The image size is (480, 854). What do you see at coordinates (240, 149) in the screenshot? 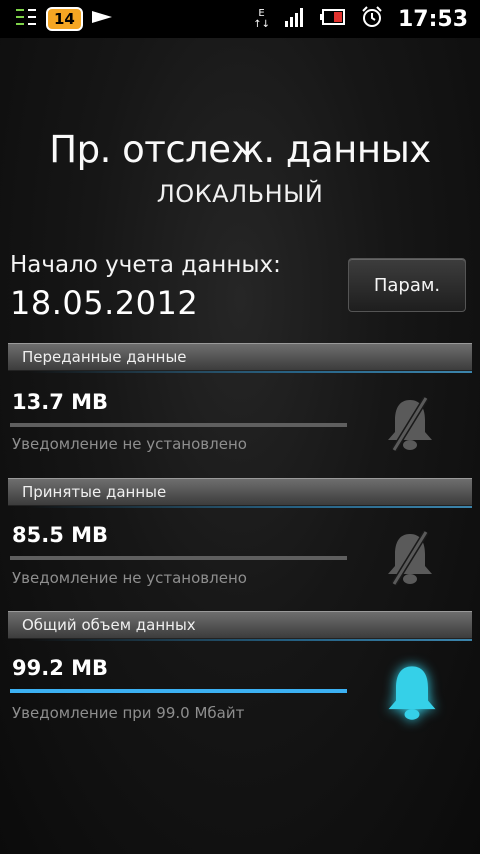
I see `page-title: Пр. отслеж. данных` at bounding box center [240, 149].